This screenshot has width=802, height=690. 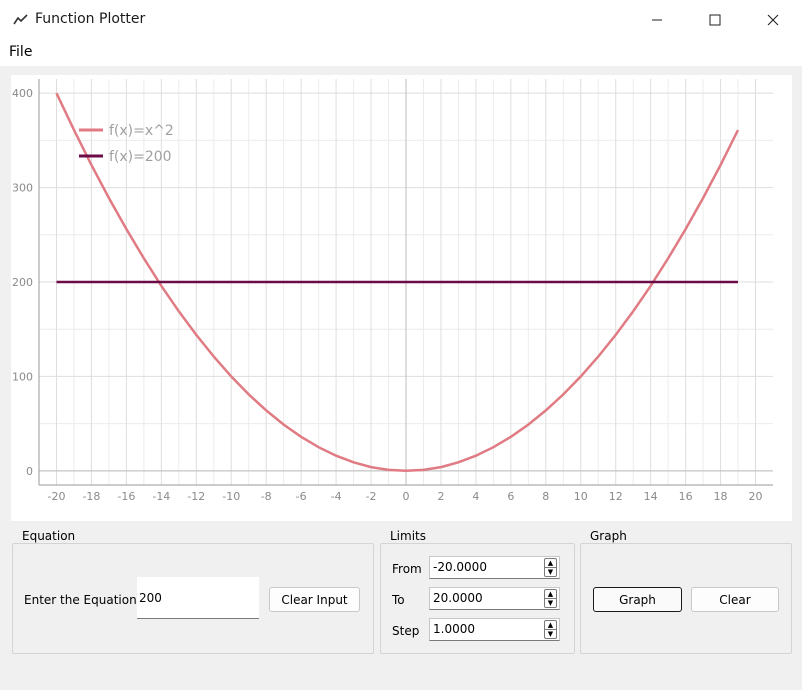 What do you see at coordinates (90, 19) in the screenshot?
I see `window-title: Function Plotter` at bounding box center [90, 19].